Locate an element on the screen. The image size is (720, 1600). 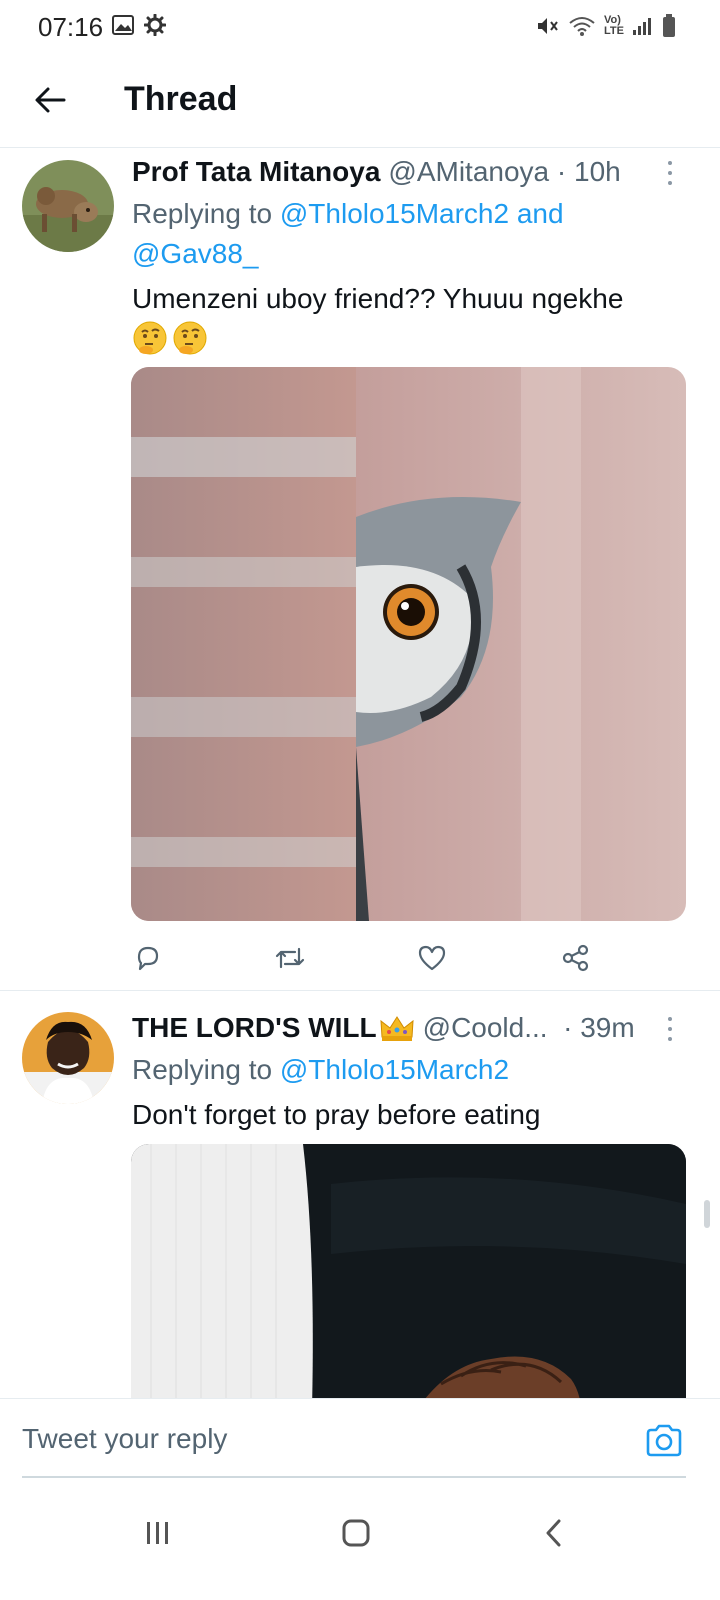
user-avatar-image is located at coordinates (68, 1058).